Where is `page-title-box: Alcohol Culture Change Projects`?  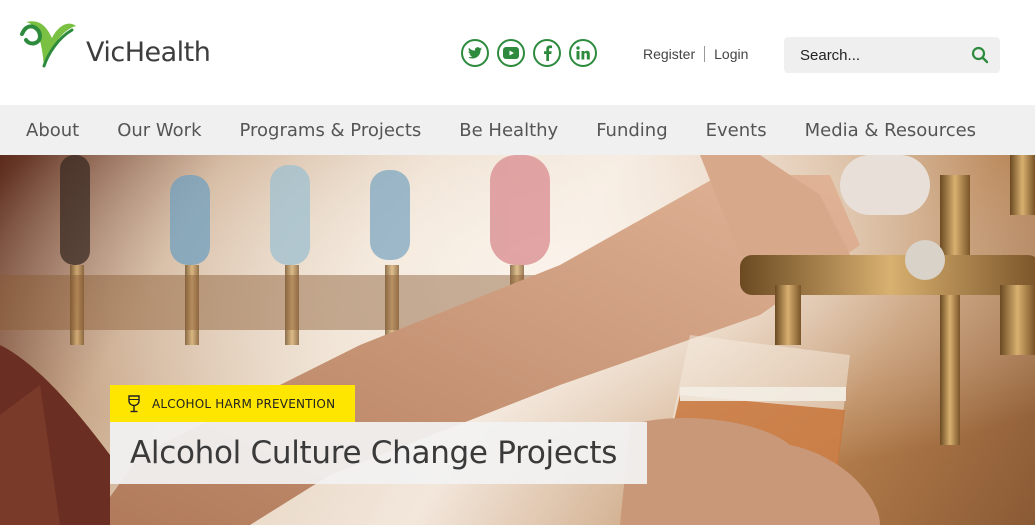 page-title-box: Alcohol Culture Change Projects is located at coordinates (379, 453).